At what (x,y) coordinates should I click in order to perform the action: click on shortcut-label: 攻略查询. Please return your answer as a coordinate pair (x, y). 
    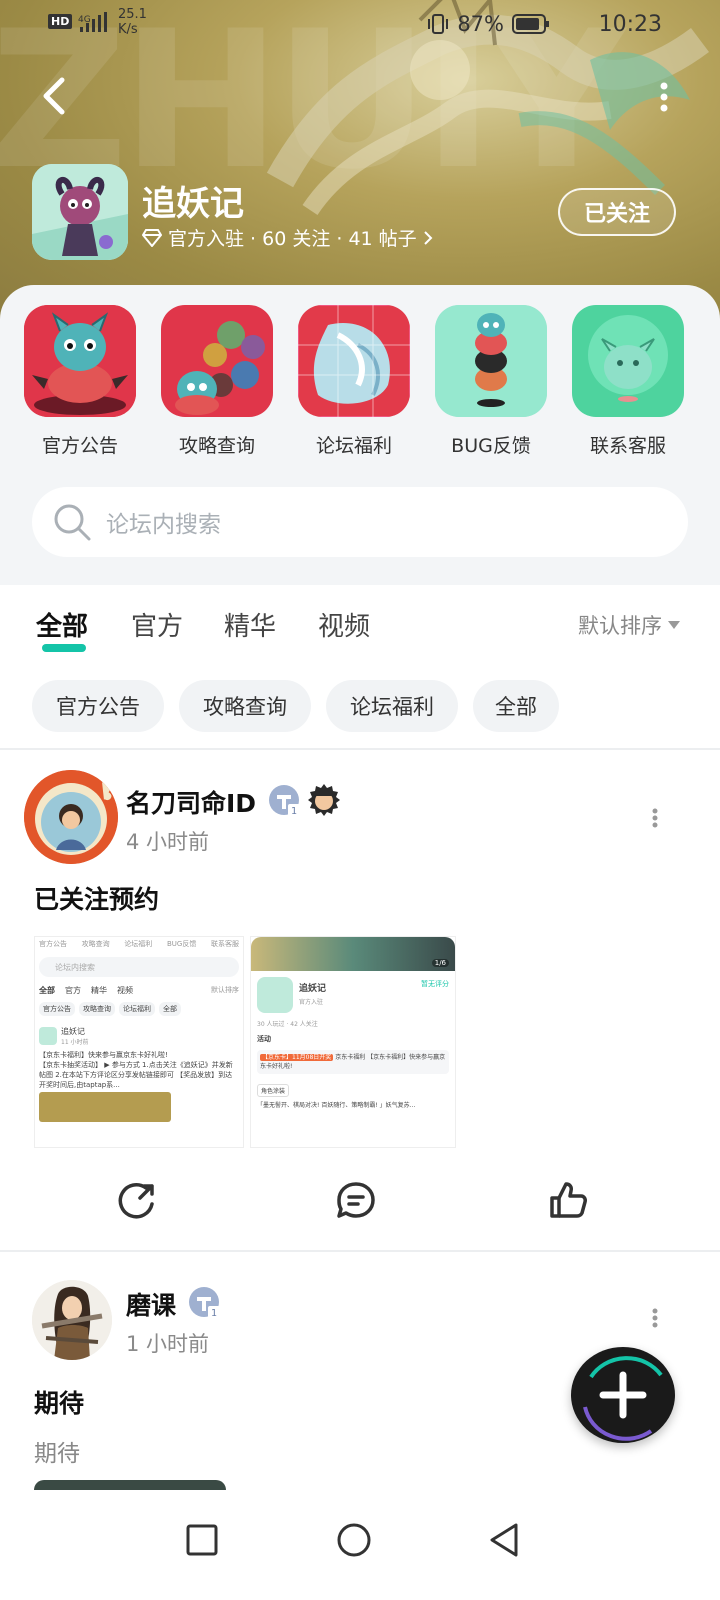
    Looking at the image, I should click on (216, 446).